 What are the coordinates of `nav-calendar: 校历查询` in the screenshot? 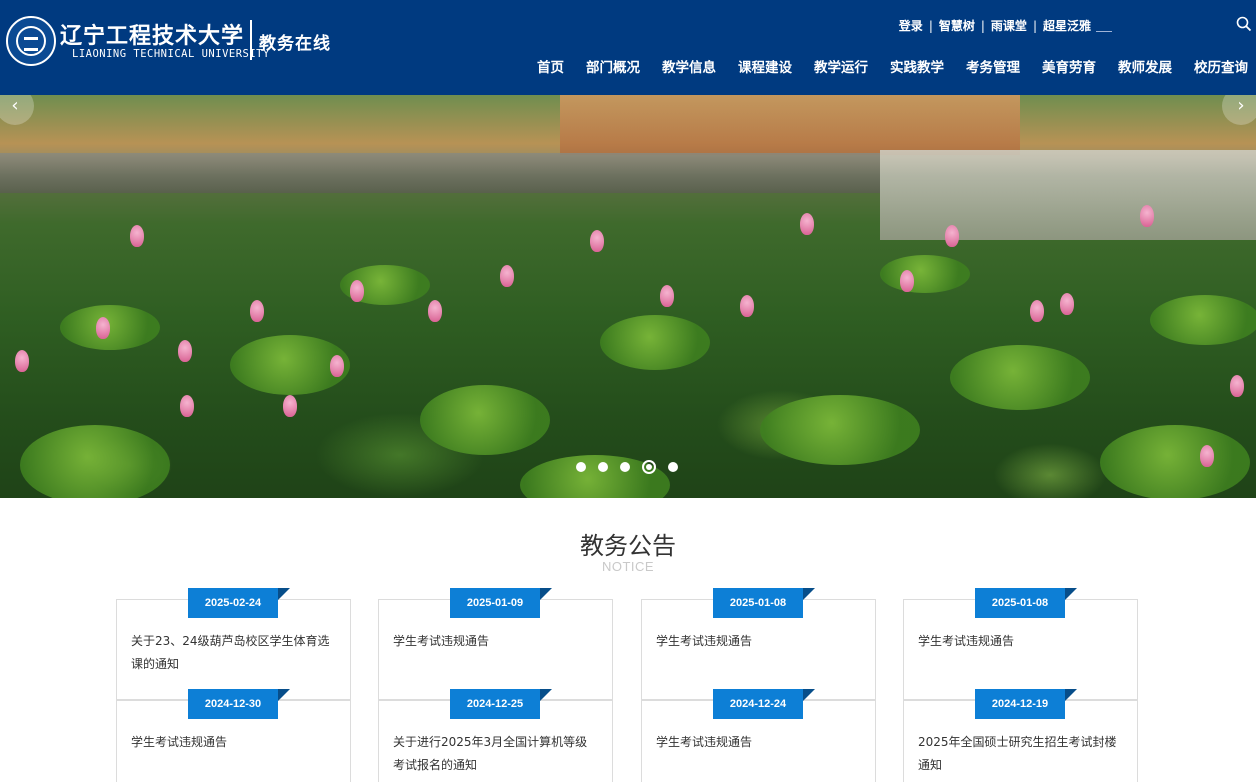 It's located at (1219, 66).